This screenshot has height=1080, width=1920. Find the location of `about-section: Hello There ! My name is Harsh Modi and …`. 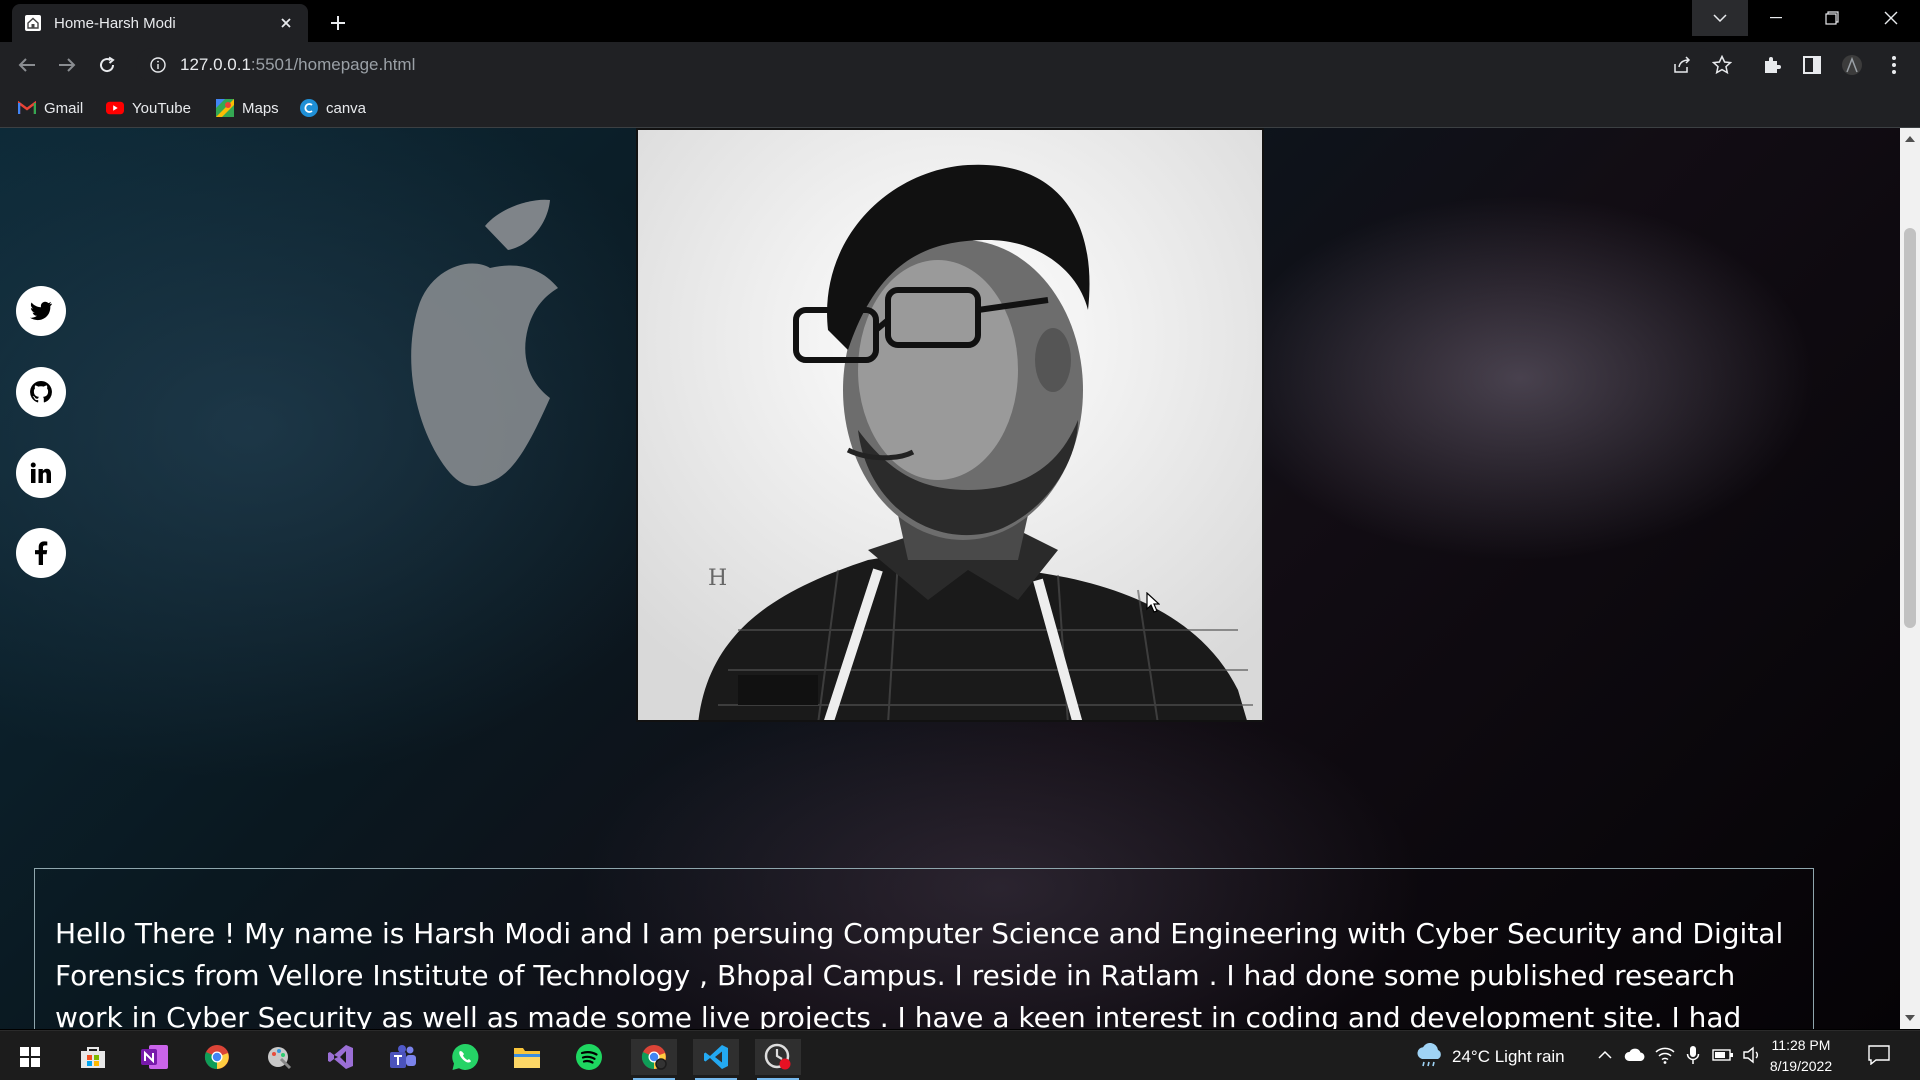

about-section: Hello There ! My name is Harsh Modi and … is located at coordinates (924, 948).